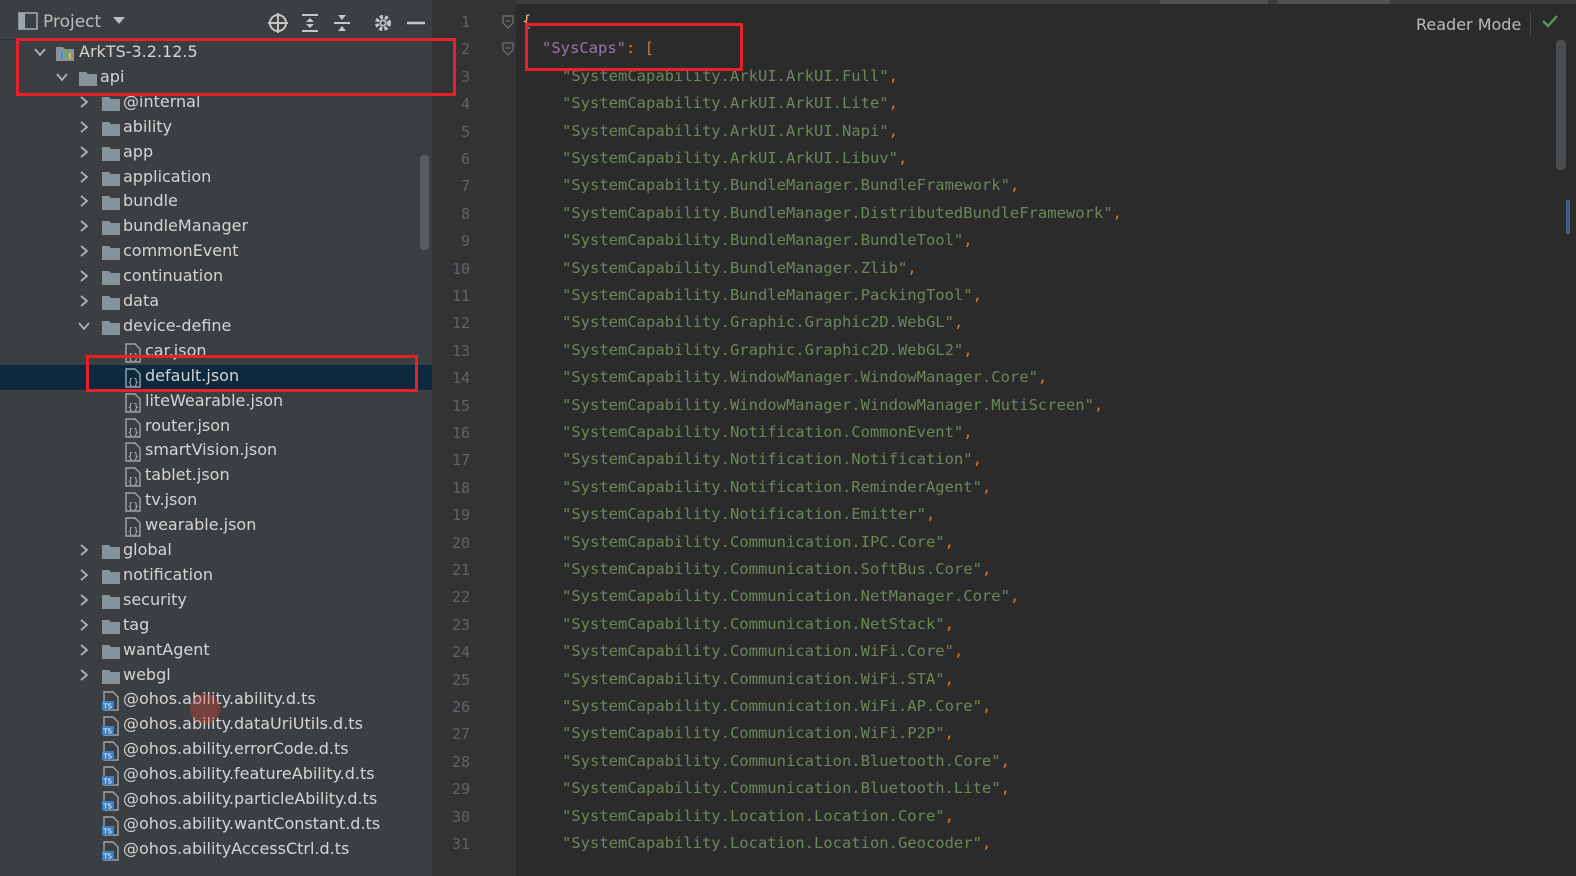  What do you see at coordinates (216, 676) in the screenshot?
I see `tree-folder-item: webgl` at bounding box center [216, 676].